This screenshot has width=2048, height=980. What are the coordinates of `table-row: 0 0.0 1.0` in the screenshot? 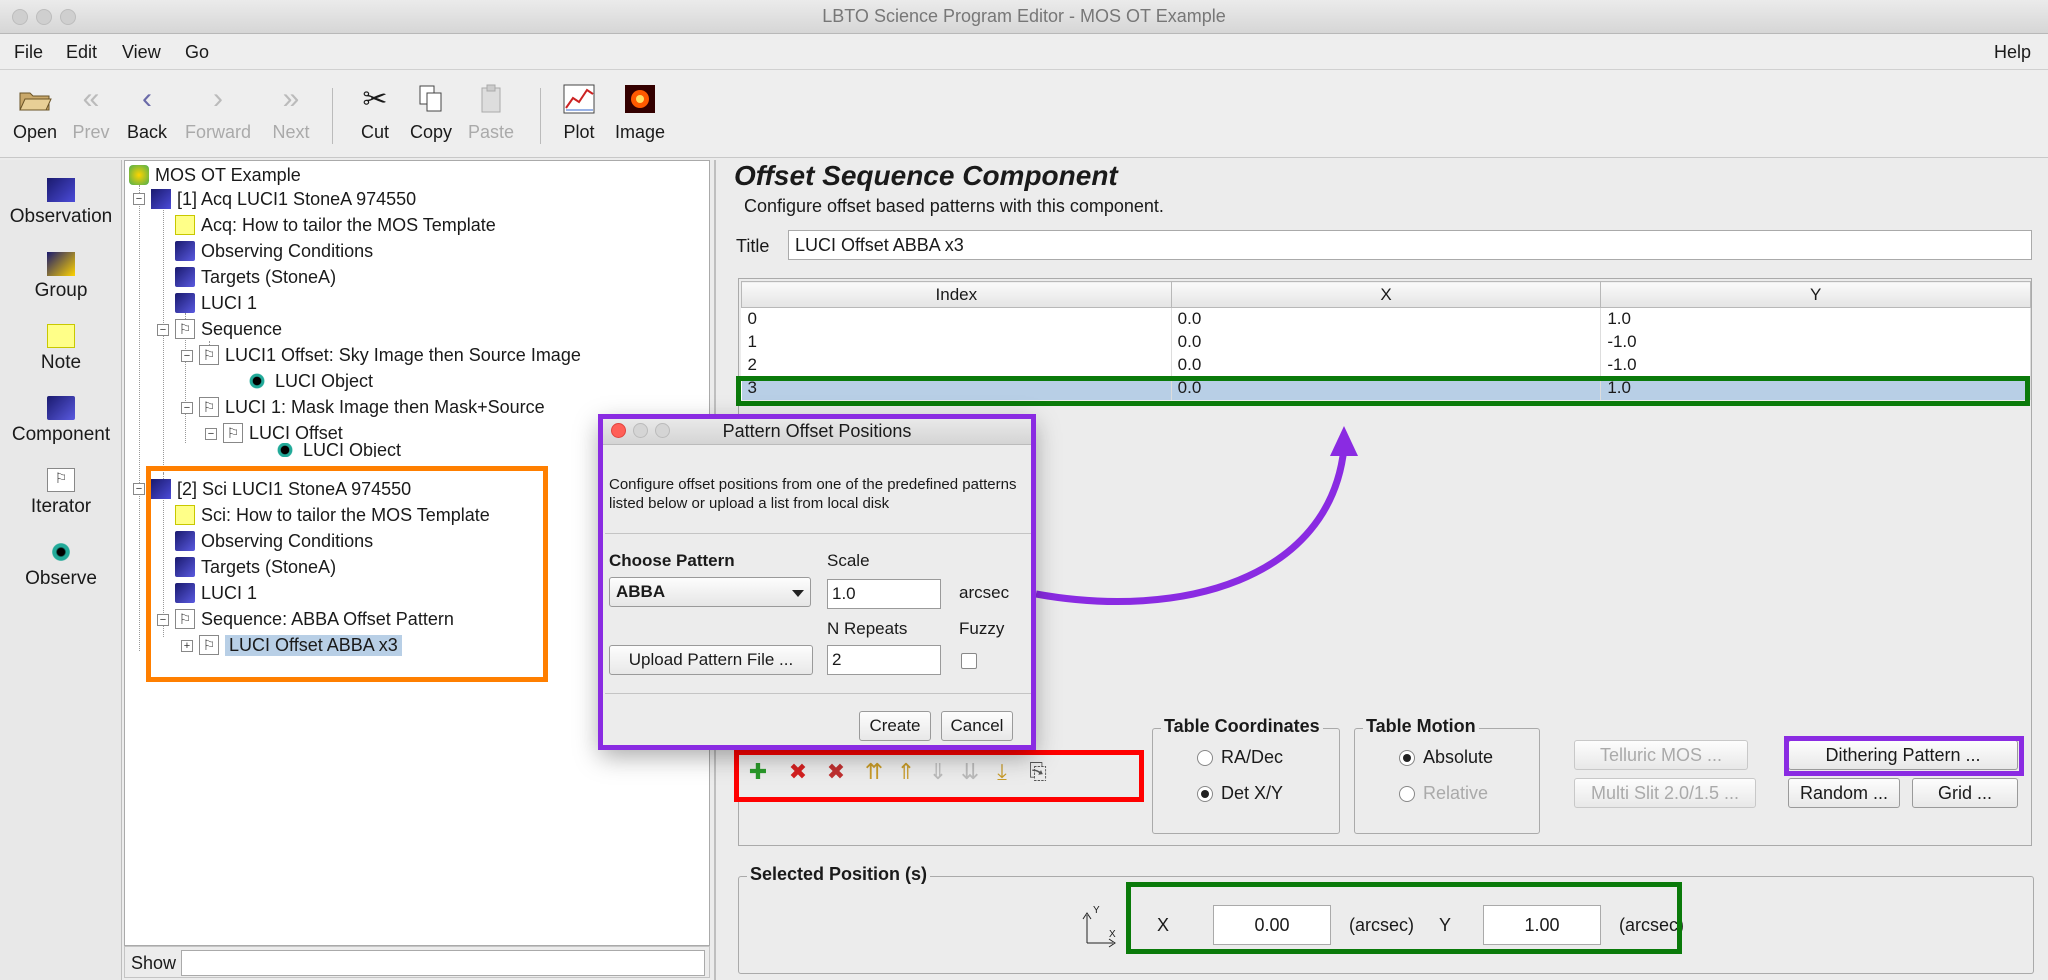 It's located at (1386, 319).